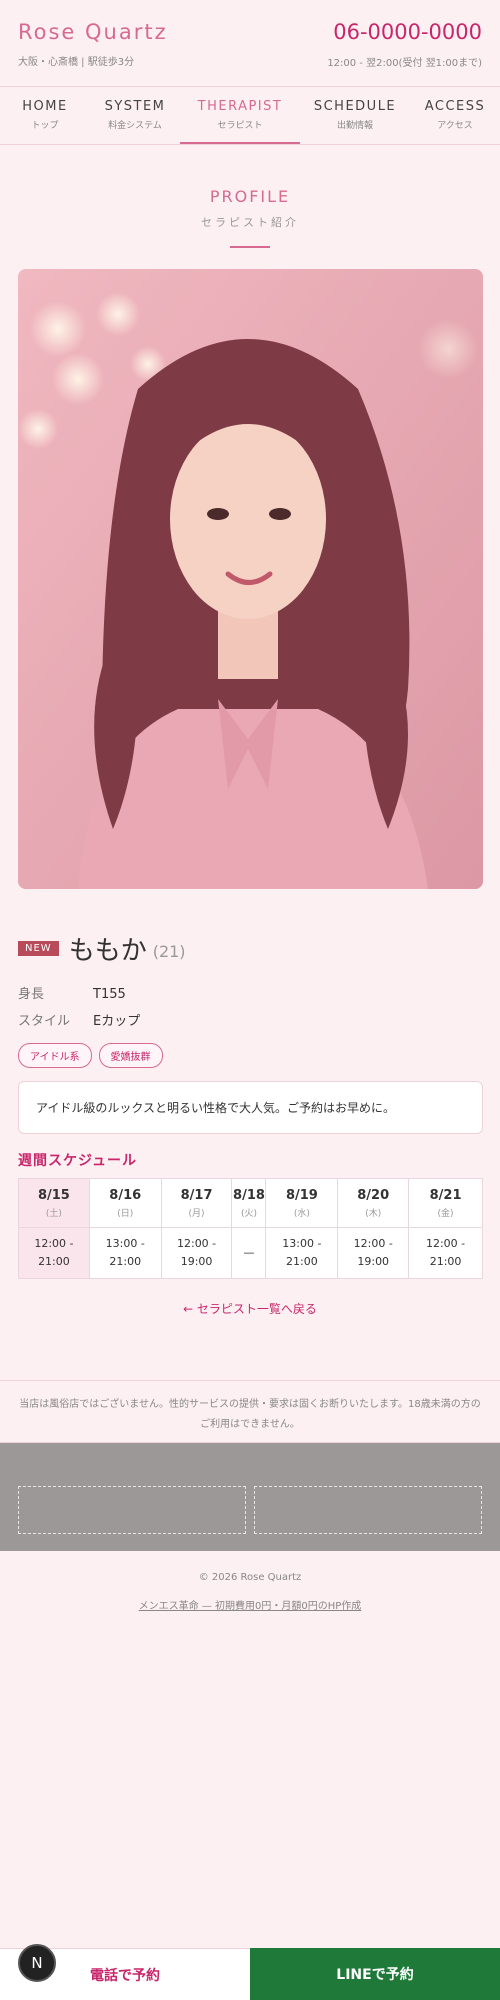 The height and width of the screenshot is (2000, 500). I want to click on schedule-date: 8/21, so click(445, 1195).